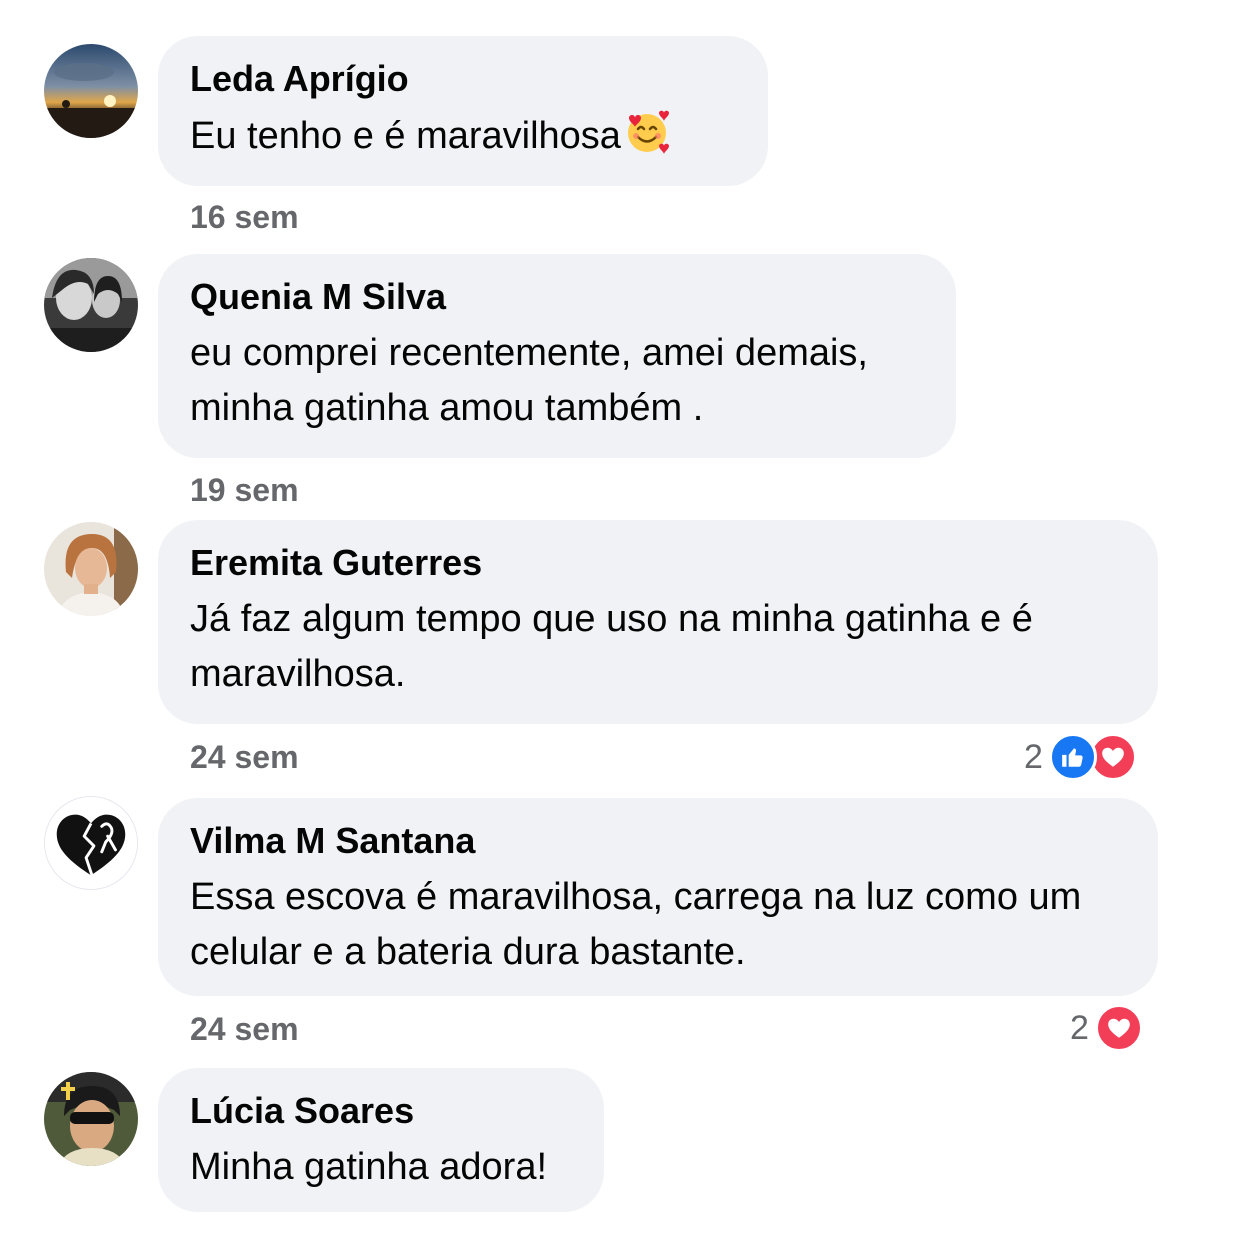 The image size is (1254, 1254). I want to click on comment-bubble: Leda Aprígio Eu tenho e é maravilhosa, so click(463, 111).